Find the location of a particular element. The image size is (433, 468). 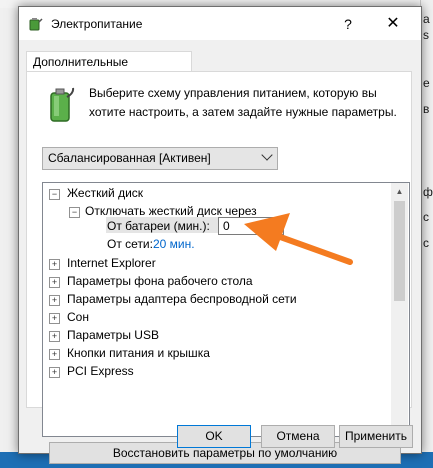

apply-button: Применить is located at coordinates (376, 436).